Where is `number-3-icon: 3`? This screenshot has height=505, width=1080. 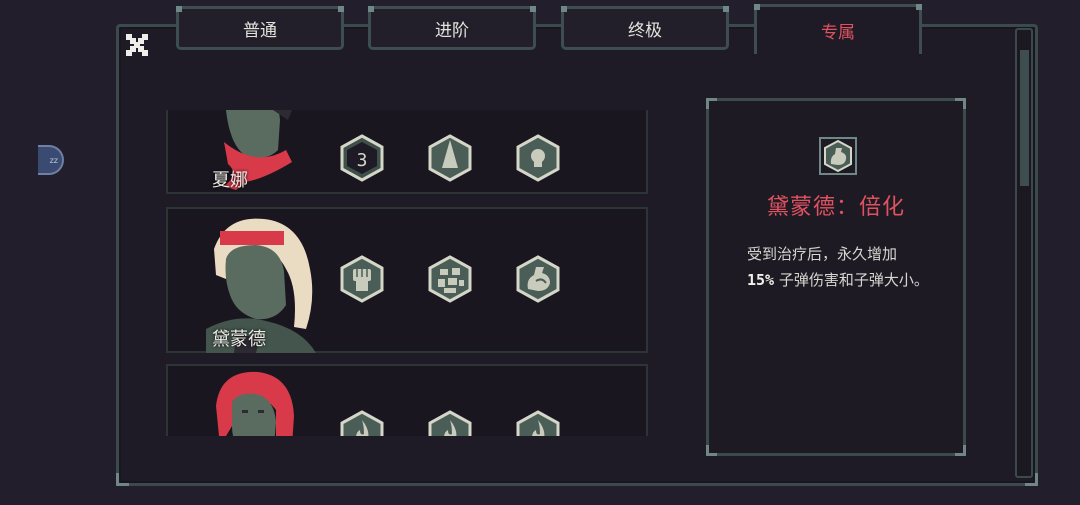 number-3-icon: 3 is located at coordinates (362, 158).